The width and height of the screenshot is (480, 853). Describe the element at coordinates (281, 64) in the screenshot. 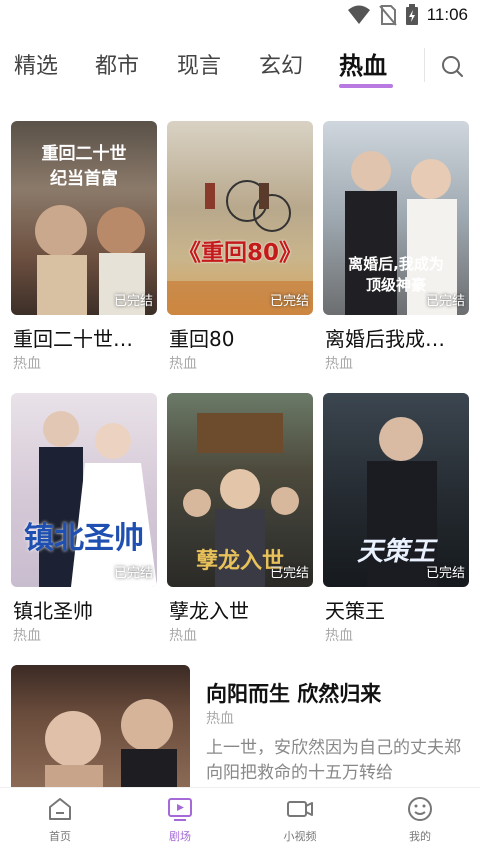

I see `tab-fantasy: 玄幻` at that location.